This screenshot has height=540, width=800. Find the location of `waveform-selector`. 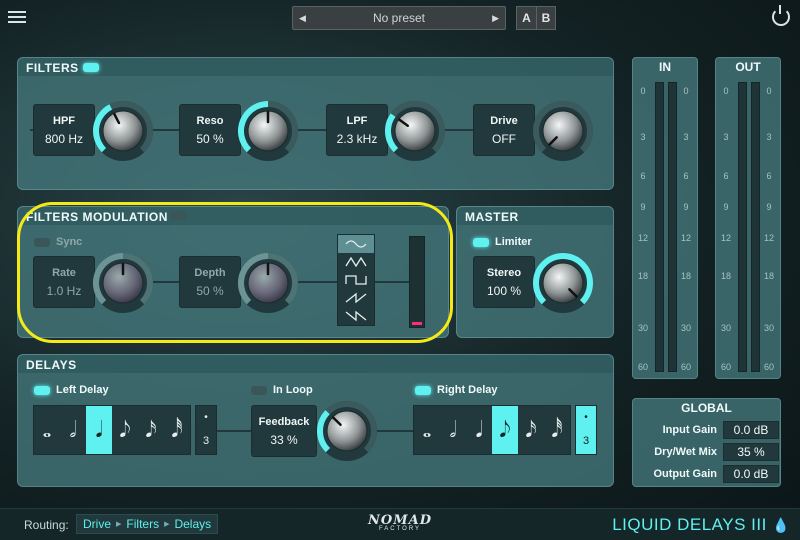

waveform-selector is located at coordinates (356, 280).